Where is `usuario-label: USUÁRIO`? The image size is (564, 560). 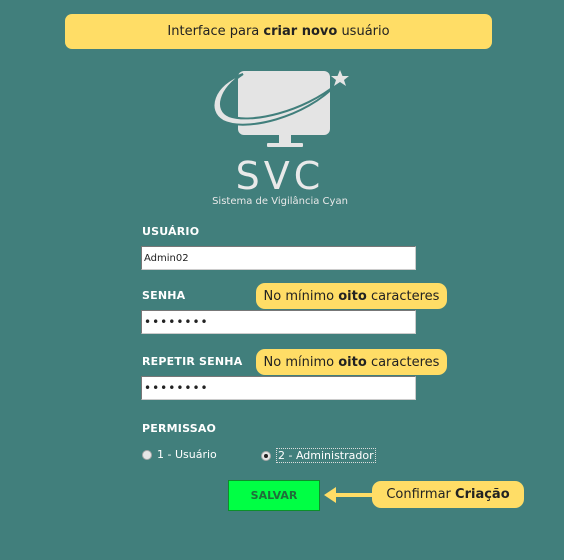
usuario-label: USUÁRIO is located at coordinates (171, 231).